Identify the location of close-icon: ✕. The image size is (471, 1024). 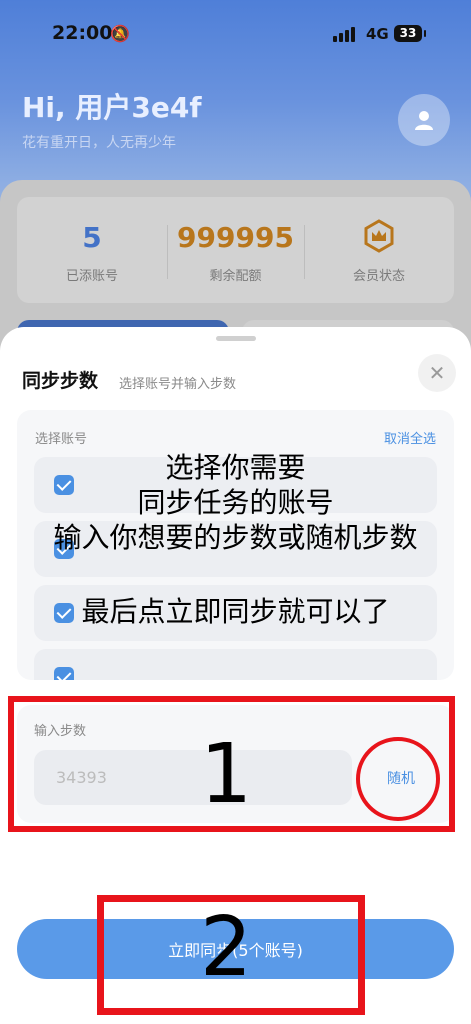
(437, 373).